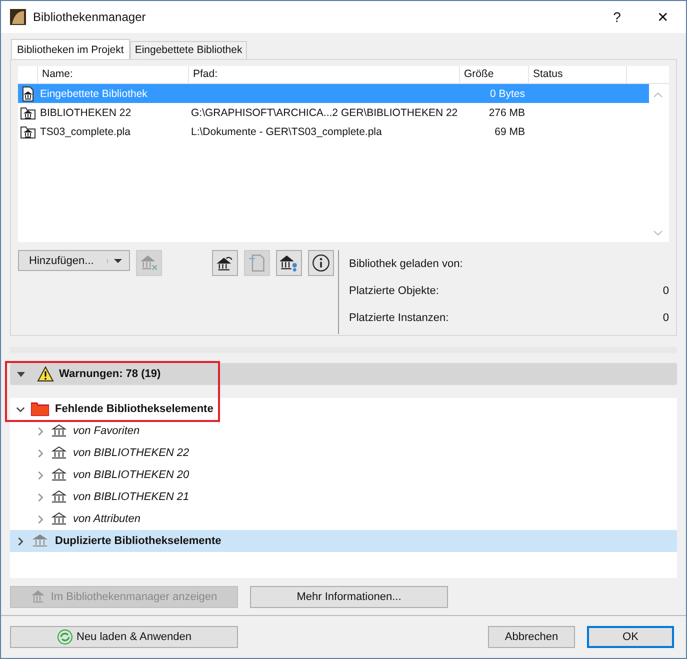 The width and height of the screenshot is (687, 659). I want to click on info-button, so click(321, 263).